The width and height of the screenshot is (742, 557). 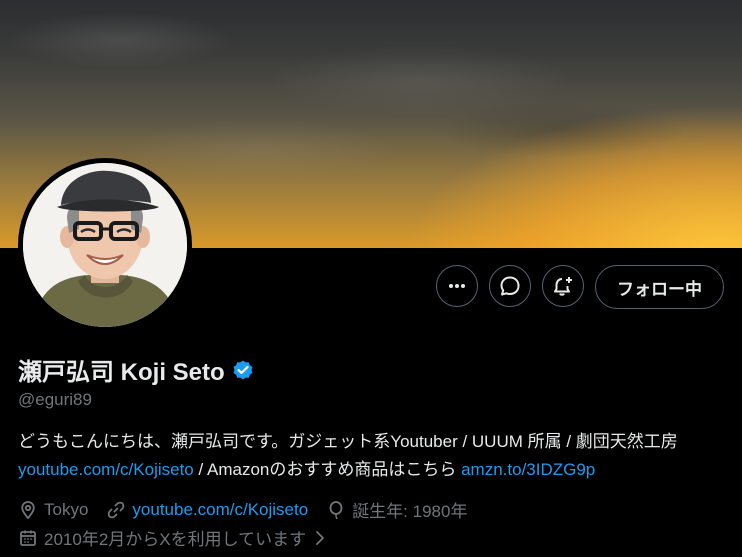 I want to click on website-link: youtube.com/c/Kojiseto, so click(x=220, y=510).